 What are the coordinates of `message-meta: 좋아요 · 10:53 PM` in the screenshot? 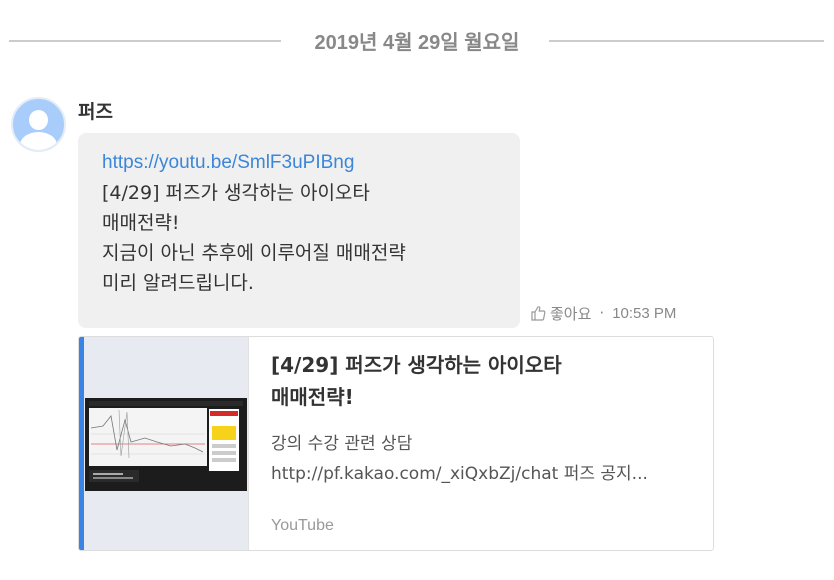 It's located at (603, 313).